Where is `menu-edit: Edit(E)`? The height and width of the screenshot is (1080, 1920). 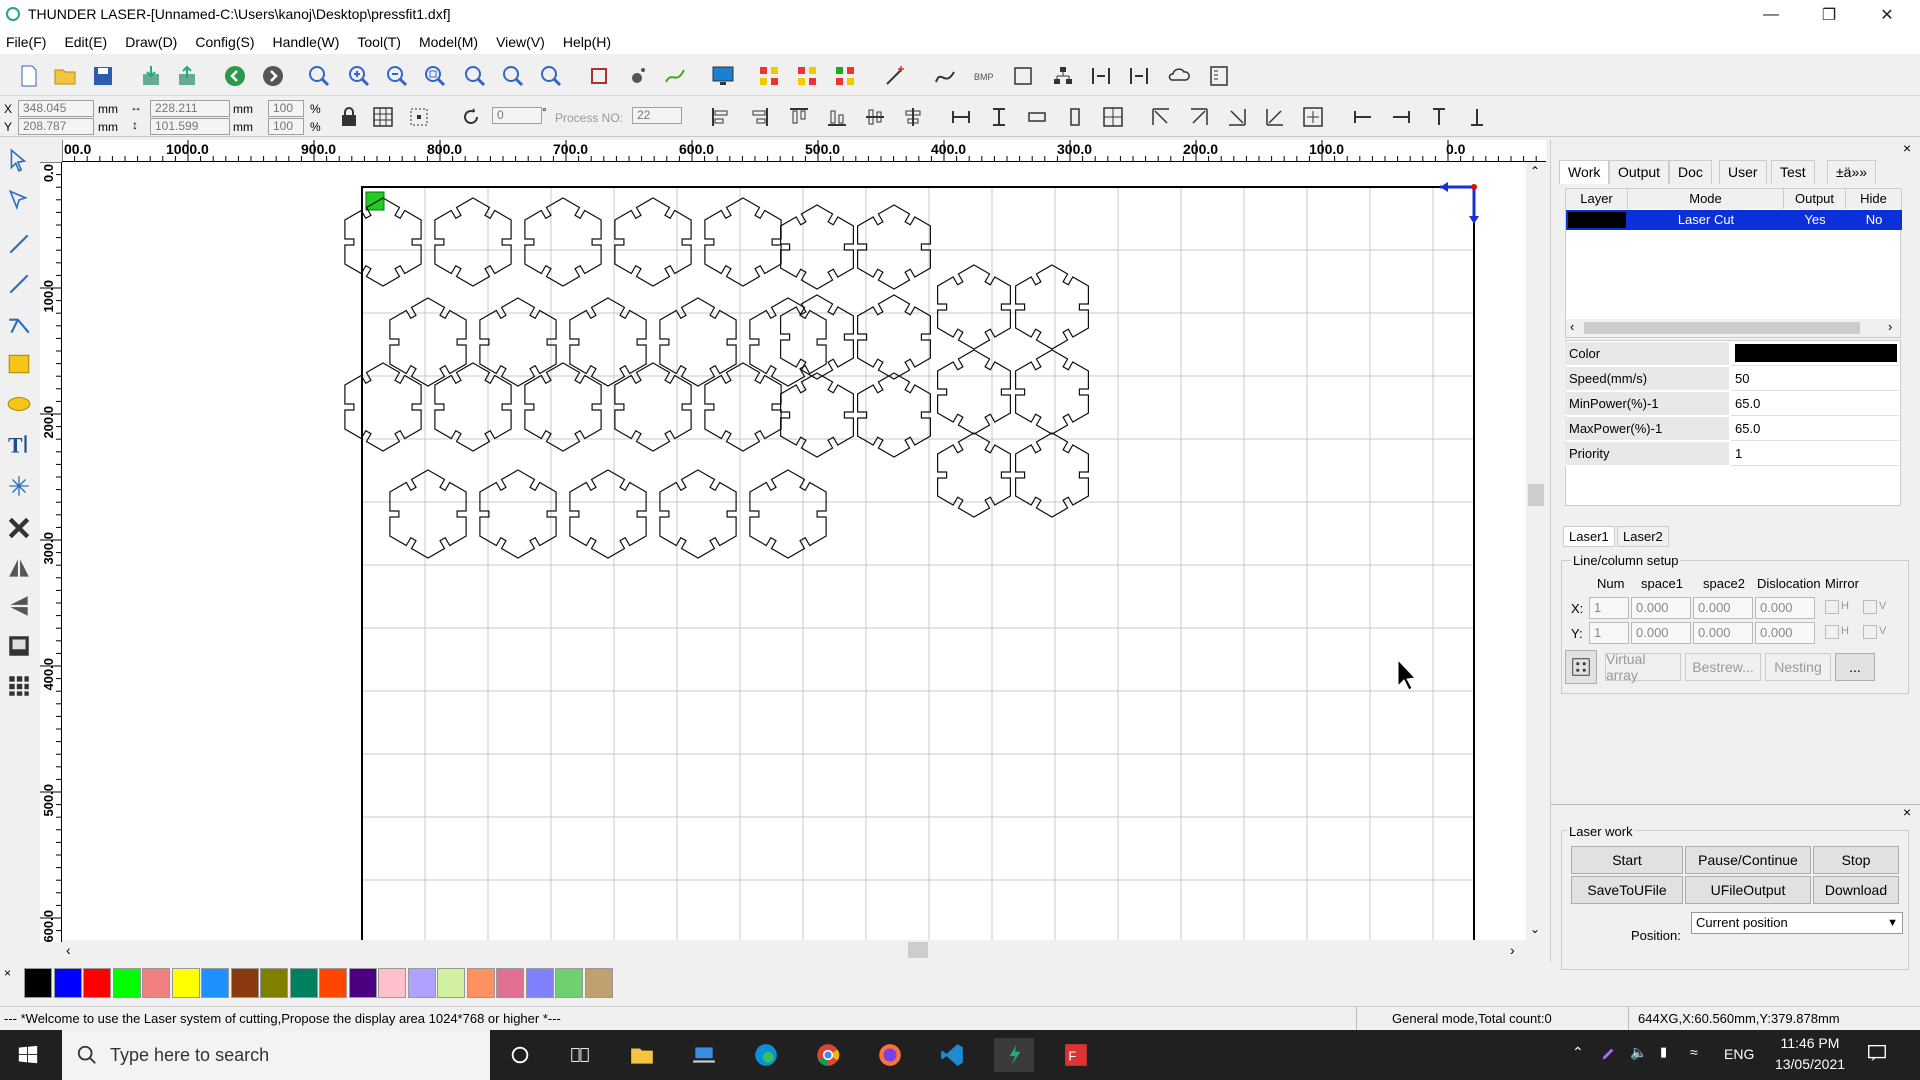 menu-edit: Edit(E) is located at coordinates (85, 42).